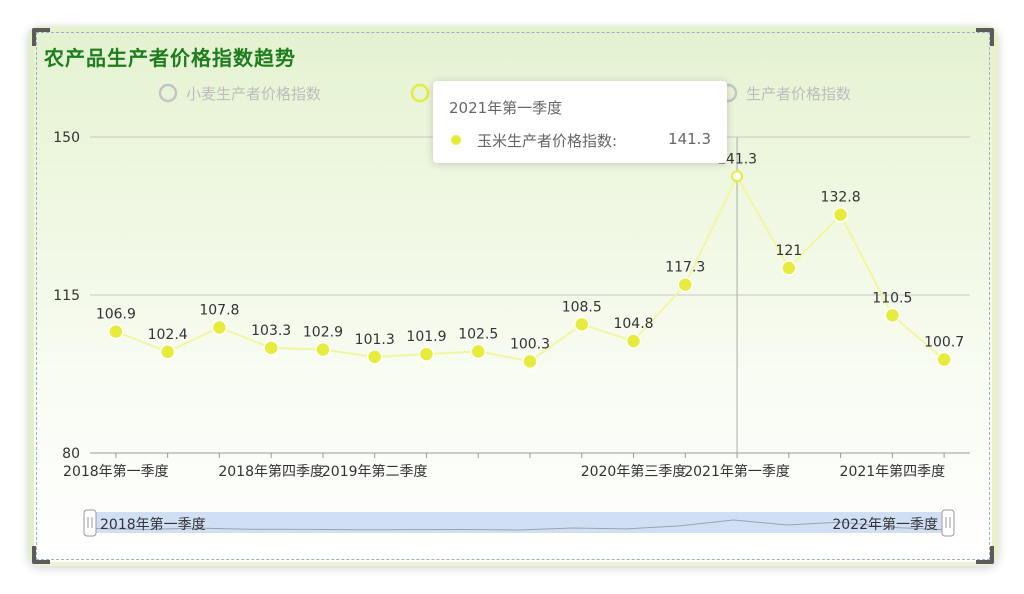  I want to click on x-tick-label: 2019年第二季度, so click(375, 471).